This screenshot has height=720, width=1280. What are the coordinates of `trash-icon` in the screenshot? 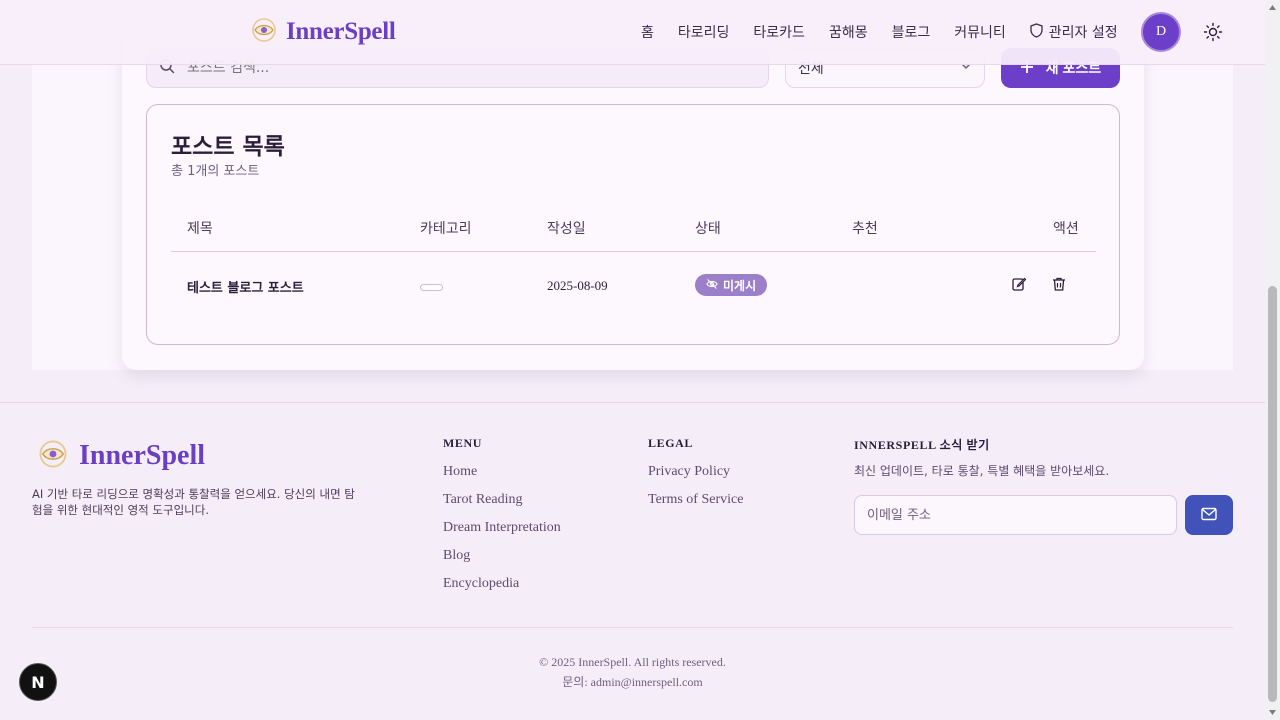 It's located at (1059, 286).